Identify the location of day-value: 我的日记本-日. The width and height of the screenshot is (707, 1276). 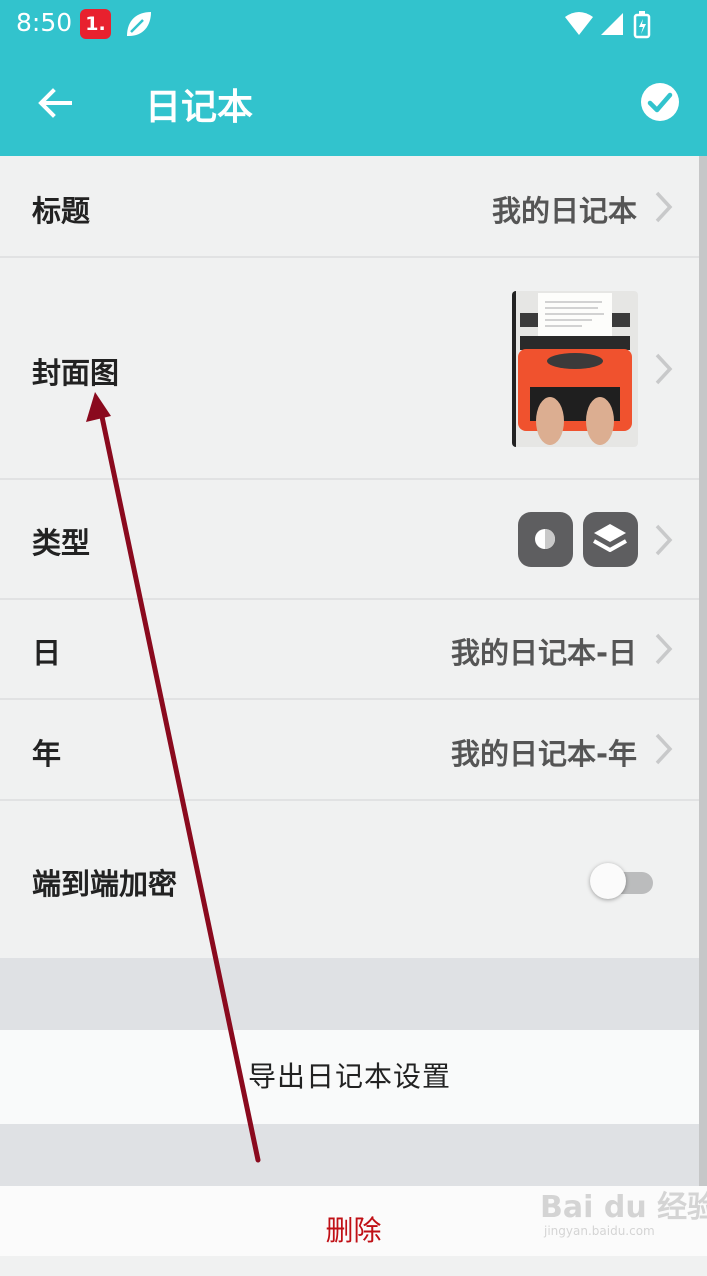
(543, 653).